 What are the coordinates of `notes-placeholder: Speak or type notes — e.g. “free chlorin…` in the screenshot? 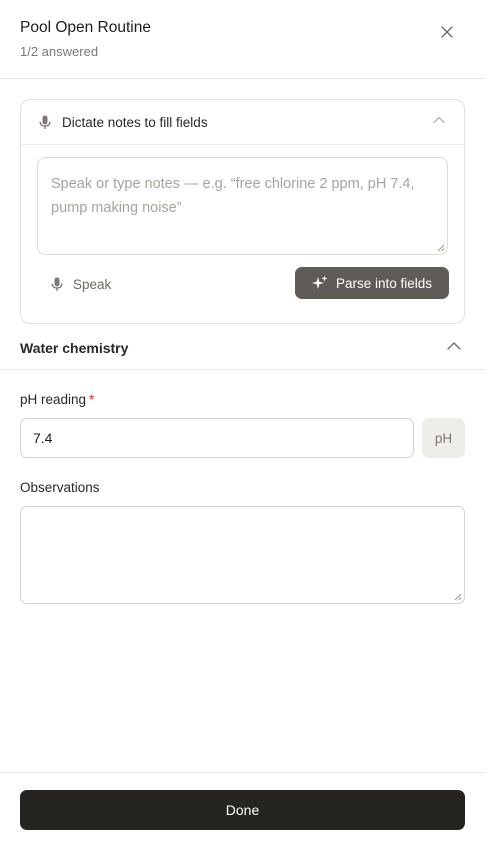 It's located at (233, 196).